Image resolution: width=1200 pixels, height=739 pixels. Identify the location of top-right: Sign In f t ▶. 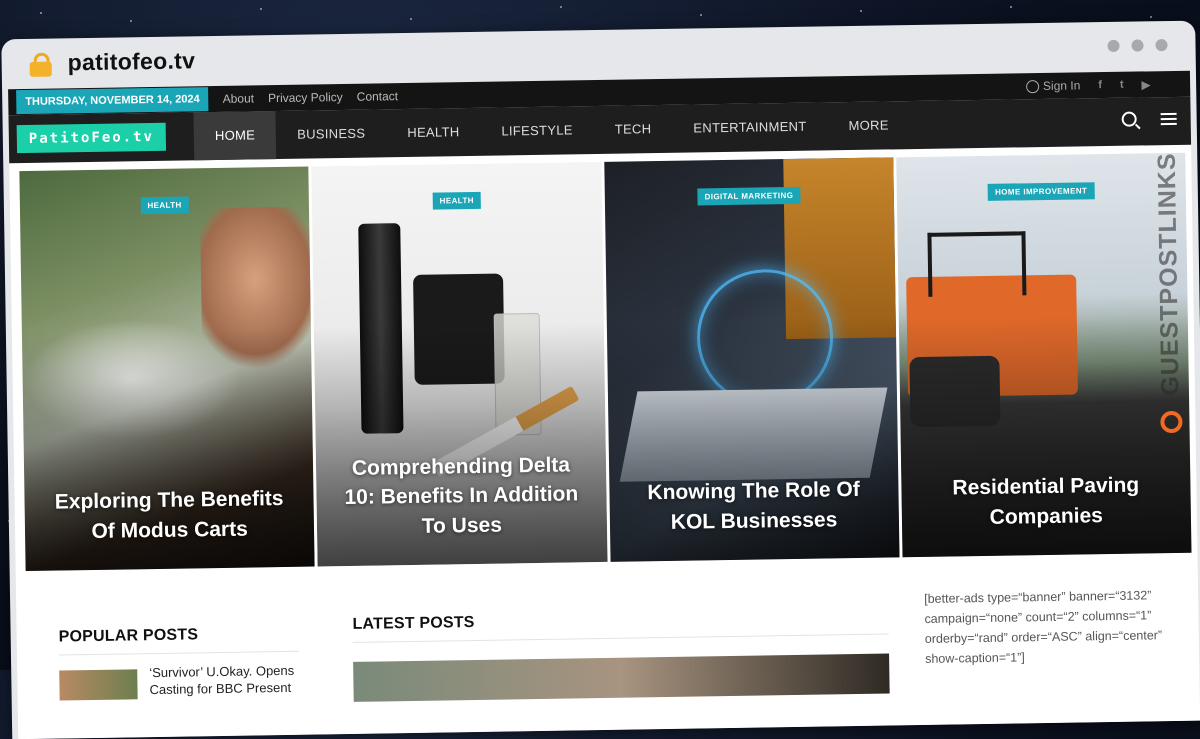
(1107, 85).